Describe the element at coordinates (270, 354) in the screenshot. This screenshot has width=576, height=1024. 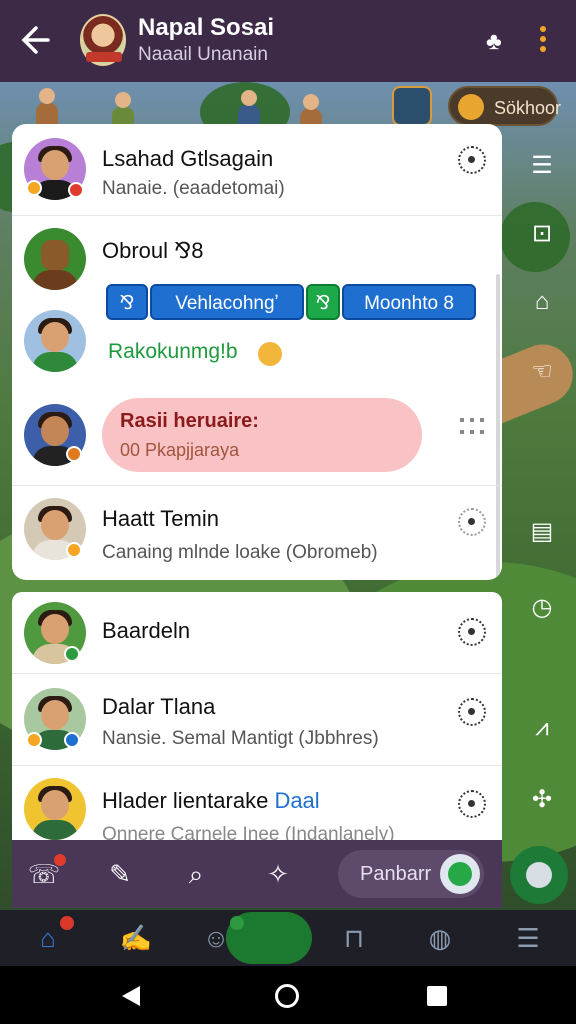
I see `emoji-icon` at that location.